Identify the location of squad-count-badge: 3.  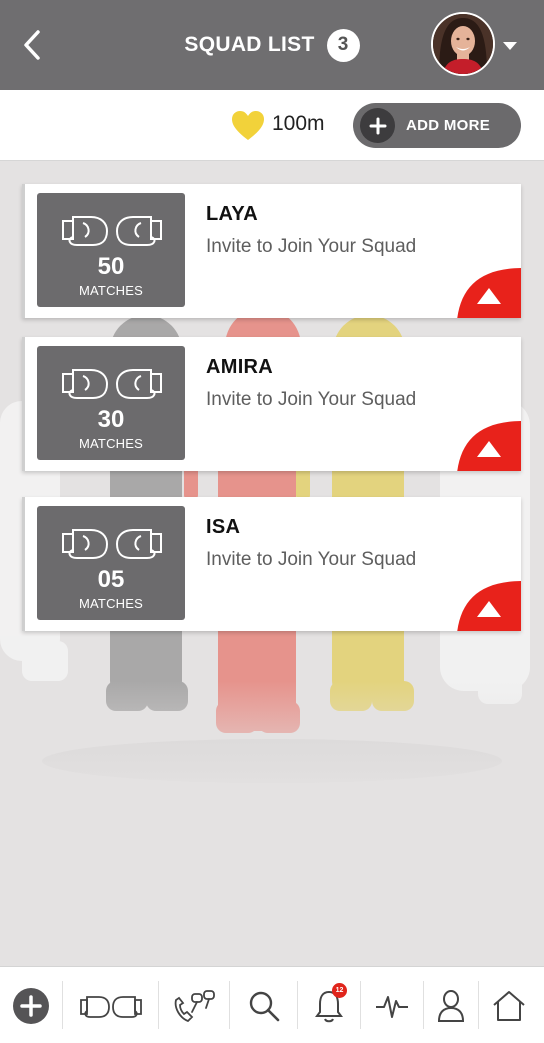
(343, 45).